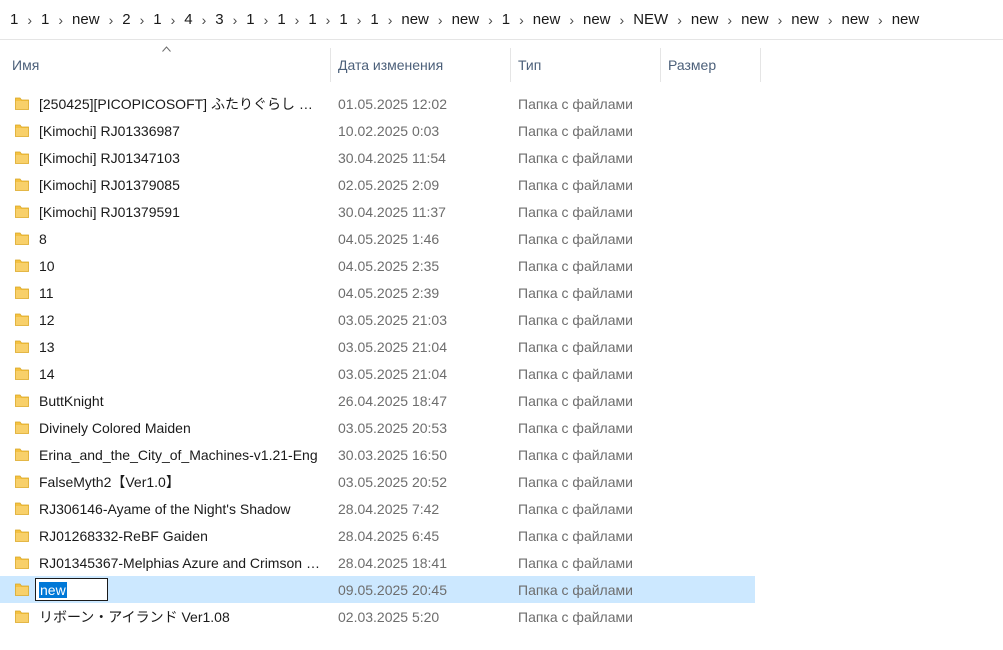 This screenshot has height=650, width=1003. I want to click on breadcrumb-item: NEW, so click(650, 19).